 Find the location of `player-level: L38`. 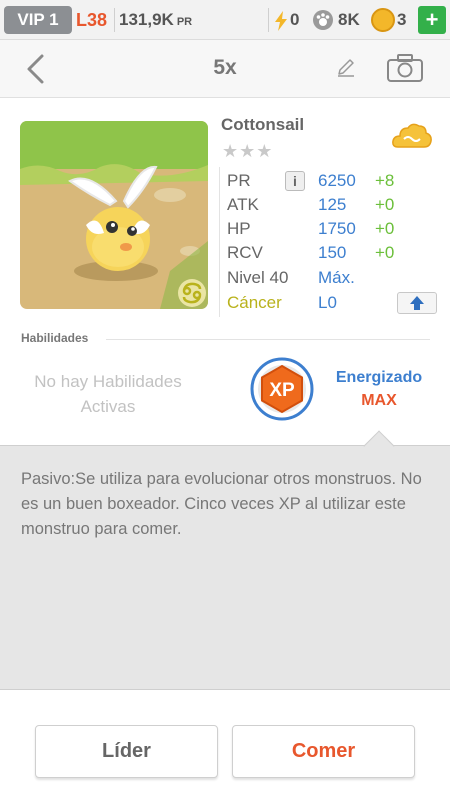

player-level: L38 is located at coordinates (92, 20).